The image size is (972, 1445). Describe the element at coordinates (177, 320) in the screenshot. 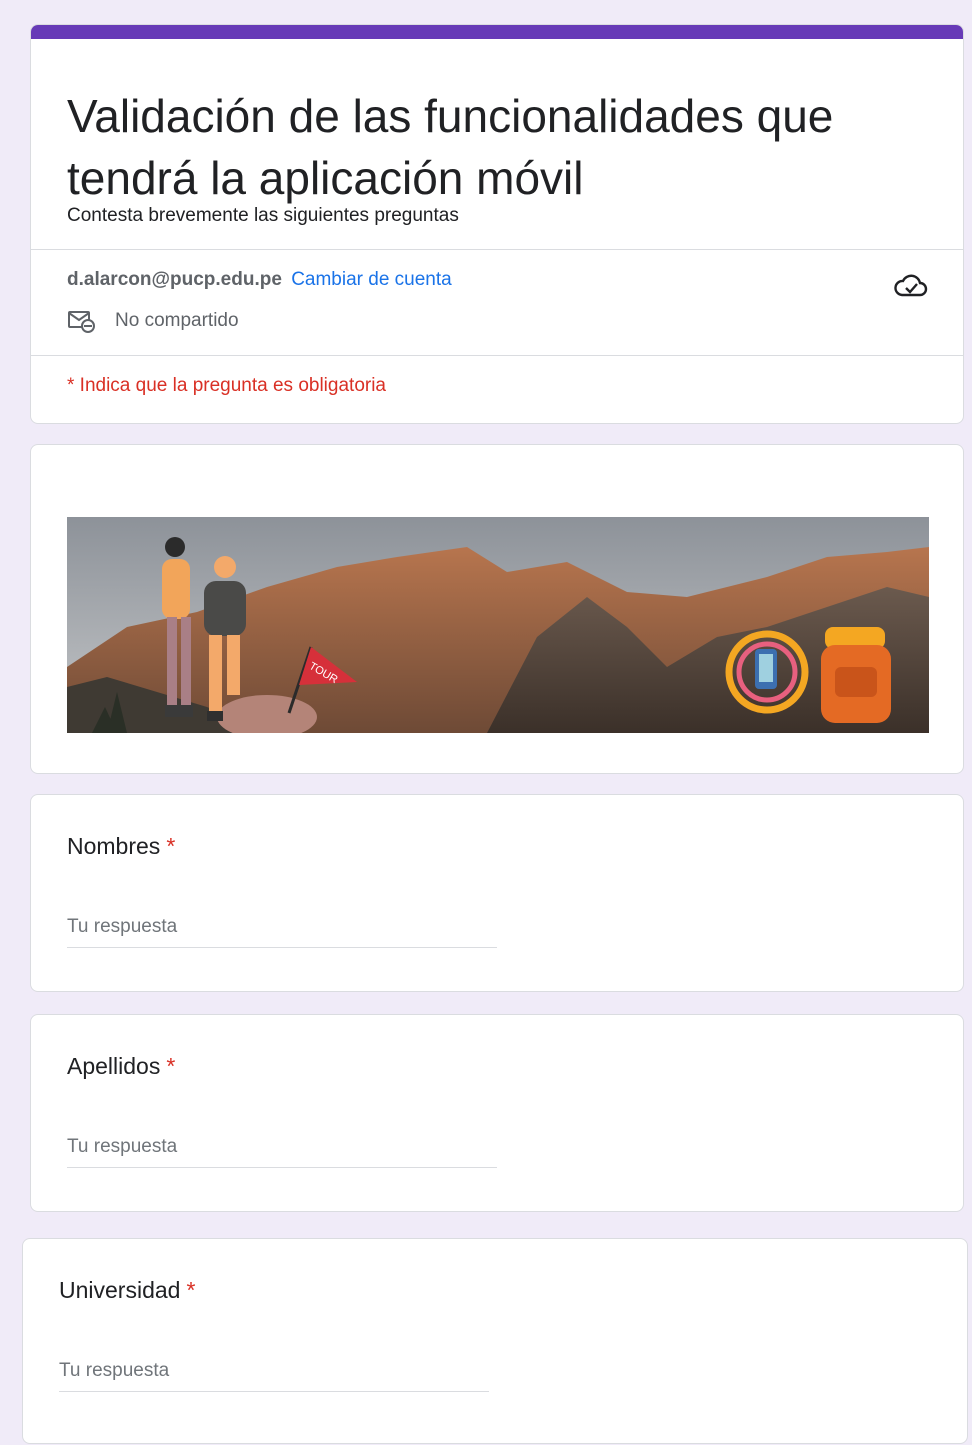

I see `not-shared-label: No compartido` at that location.